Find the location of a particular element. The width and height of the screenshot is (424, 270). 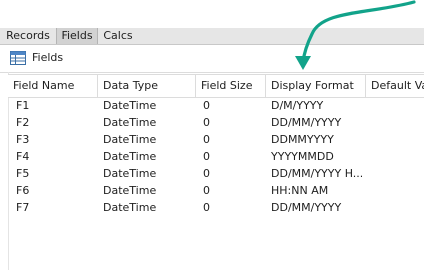

top-blank-area is located at coordinates (212, 14).